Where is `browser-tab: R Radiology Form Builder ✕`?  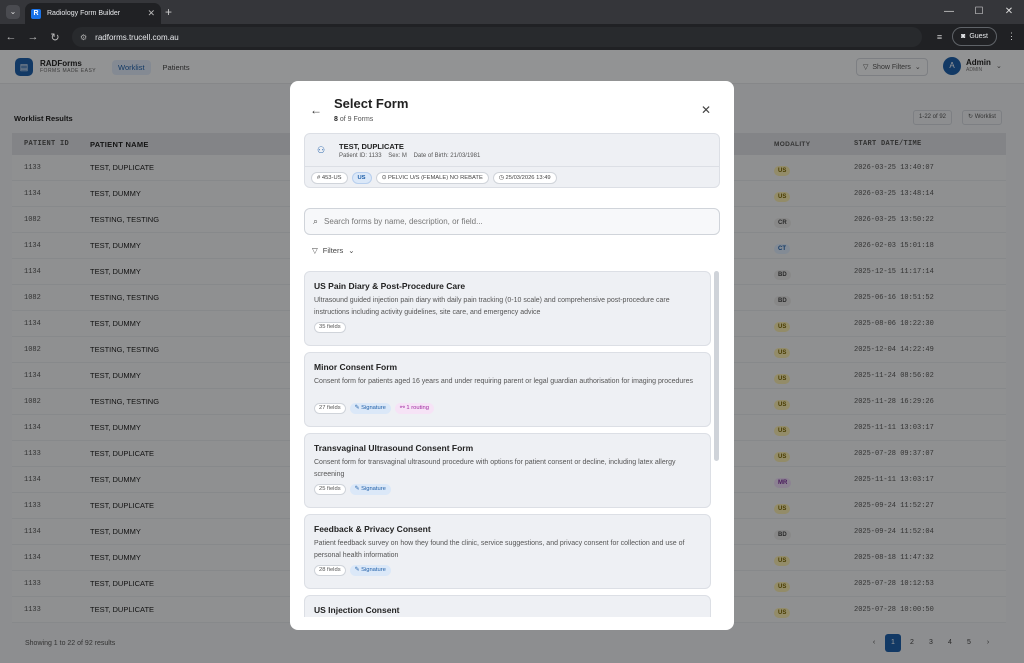
browser-tab: R Radiology Form Builder ✕ is located at coordinates (93, 13).